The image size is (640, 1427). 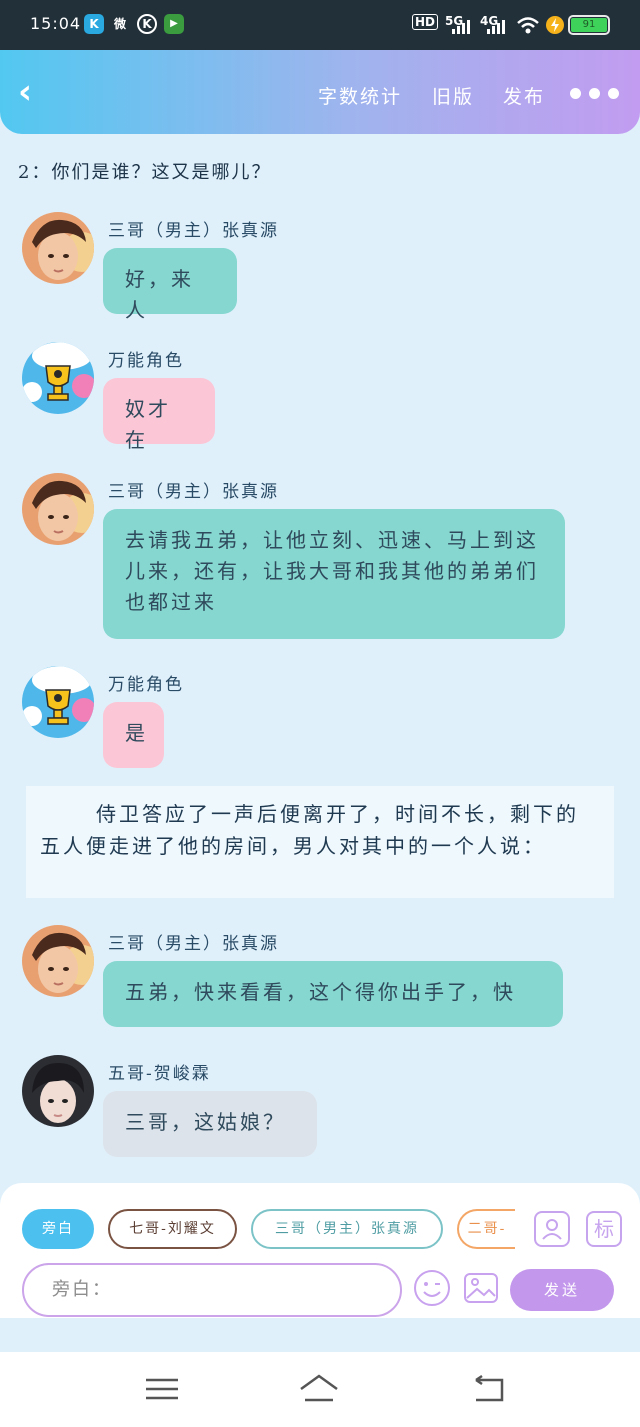 I want to click on system-nav-bar, so click(x=320, y=1389).